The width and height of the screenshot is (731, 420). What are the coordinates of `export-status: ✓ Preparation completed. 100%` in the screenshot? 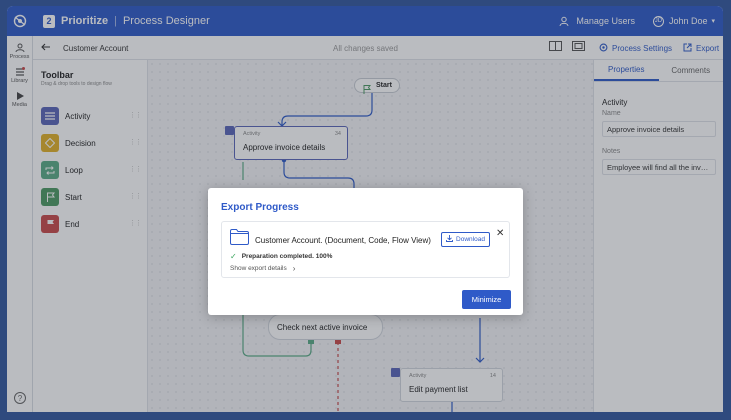 It's located at (281, 256).